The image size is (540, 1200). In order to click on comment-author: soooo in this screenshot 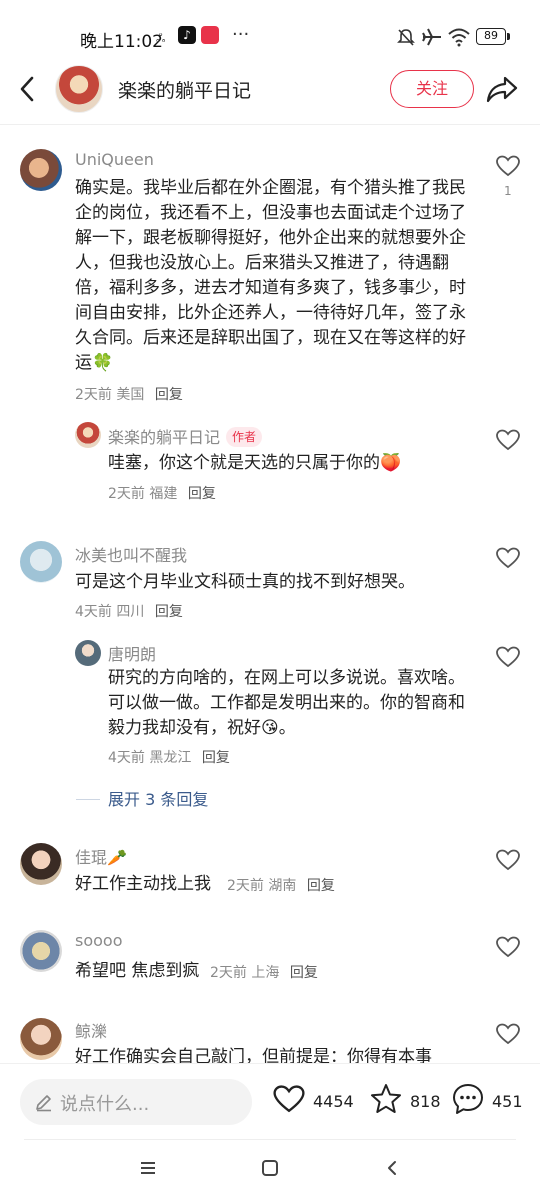, I will do `click(99, 940)`.